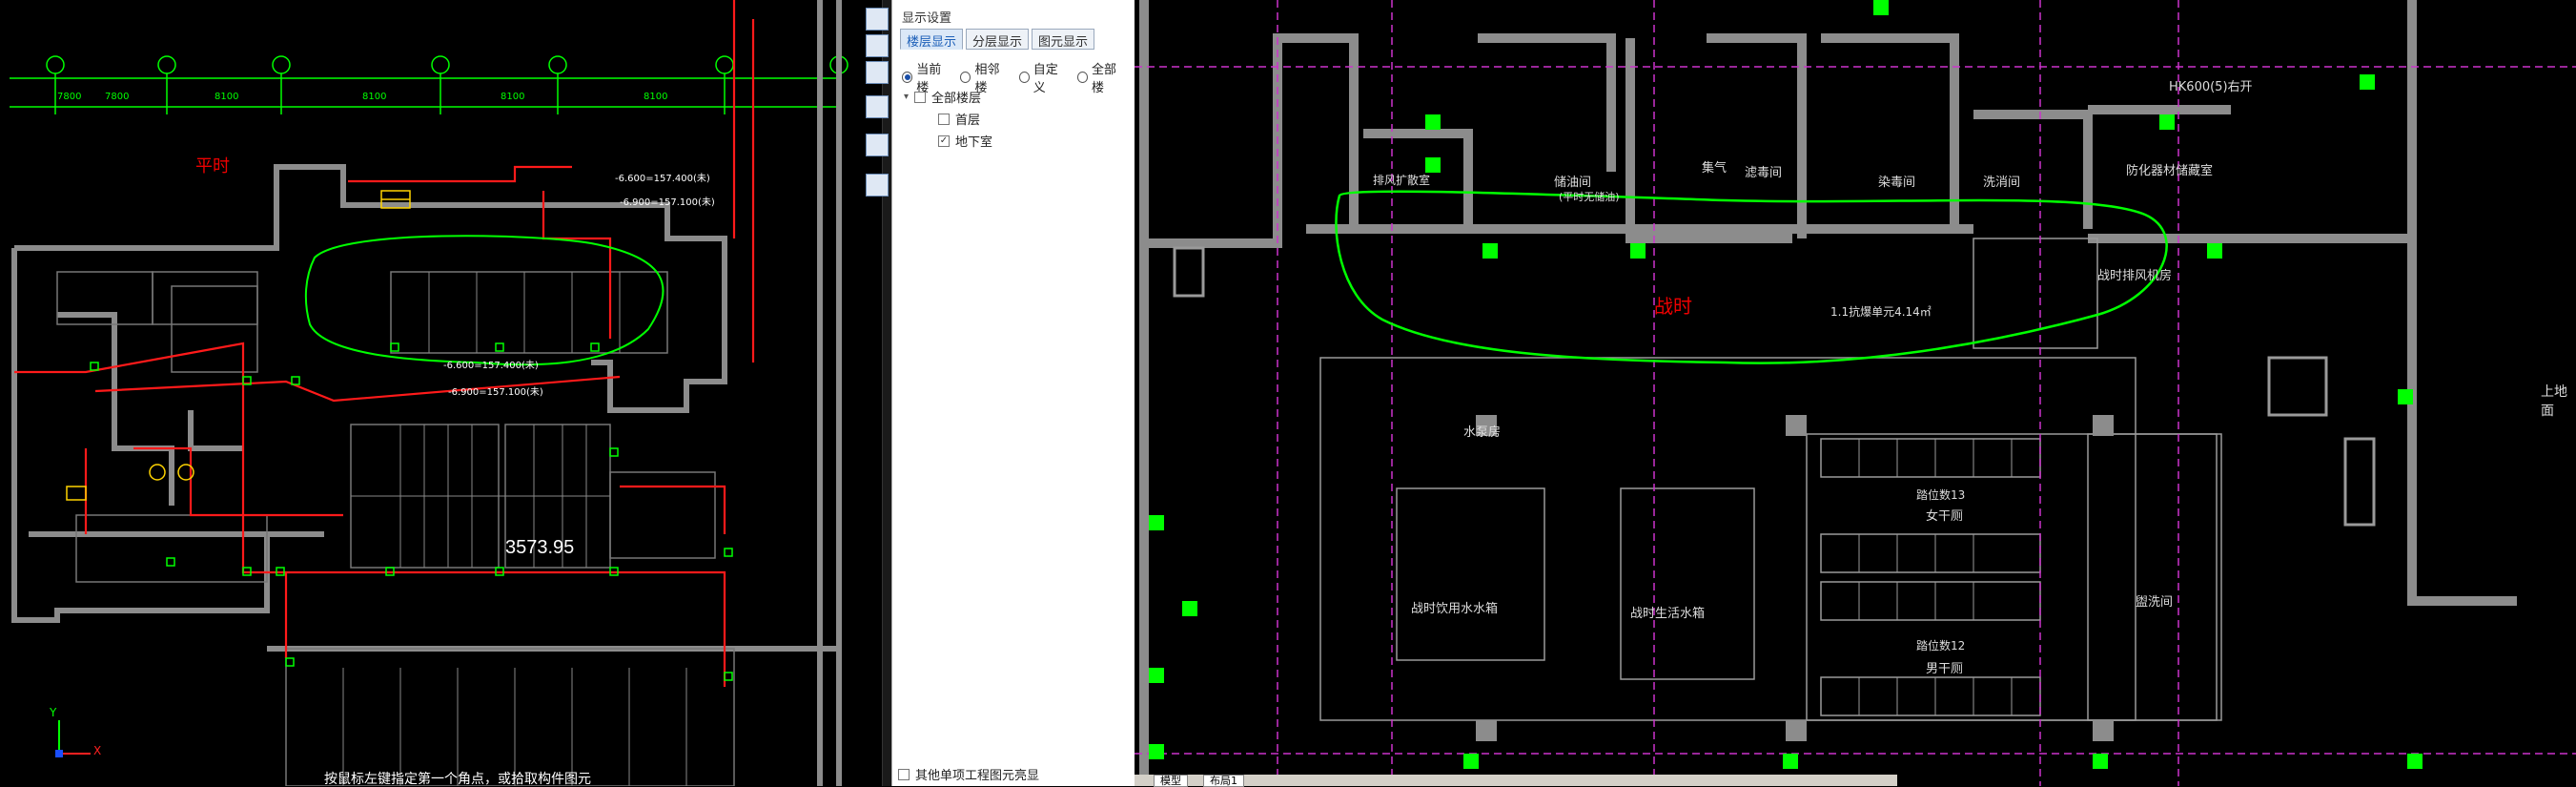 Image resolution: width=2576 pixels, height=787 pixels. Describe the element at coordinates (920, 97) in the screenshot. I see `tree-root-checkbox` at that location.